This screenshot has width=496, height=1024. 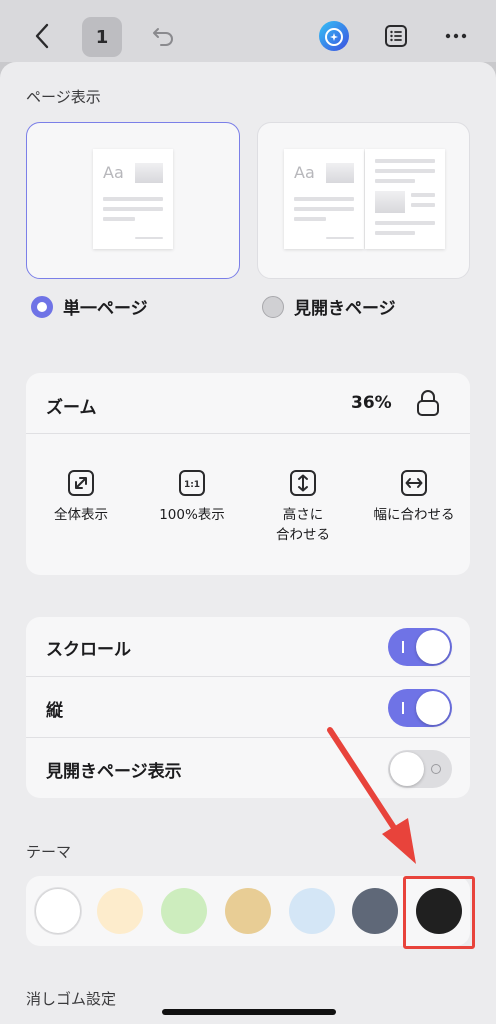 I want to click on annotation-arrow-icon, so click(x=371, y=795).